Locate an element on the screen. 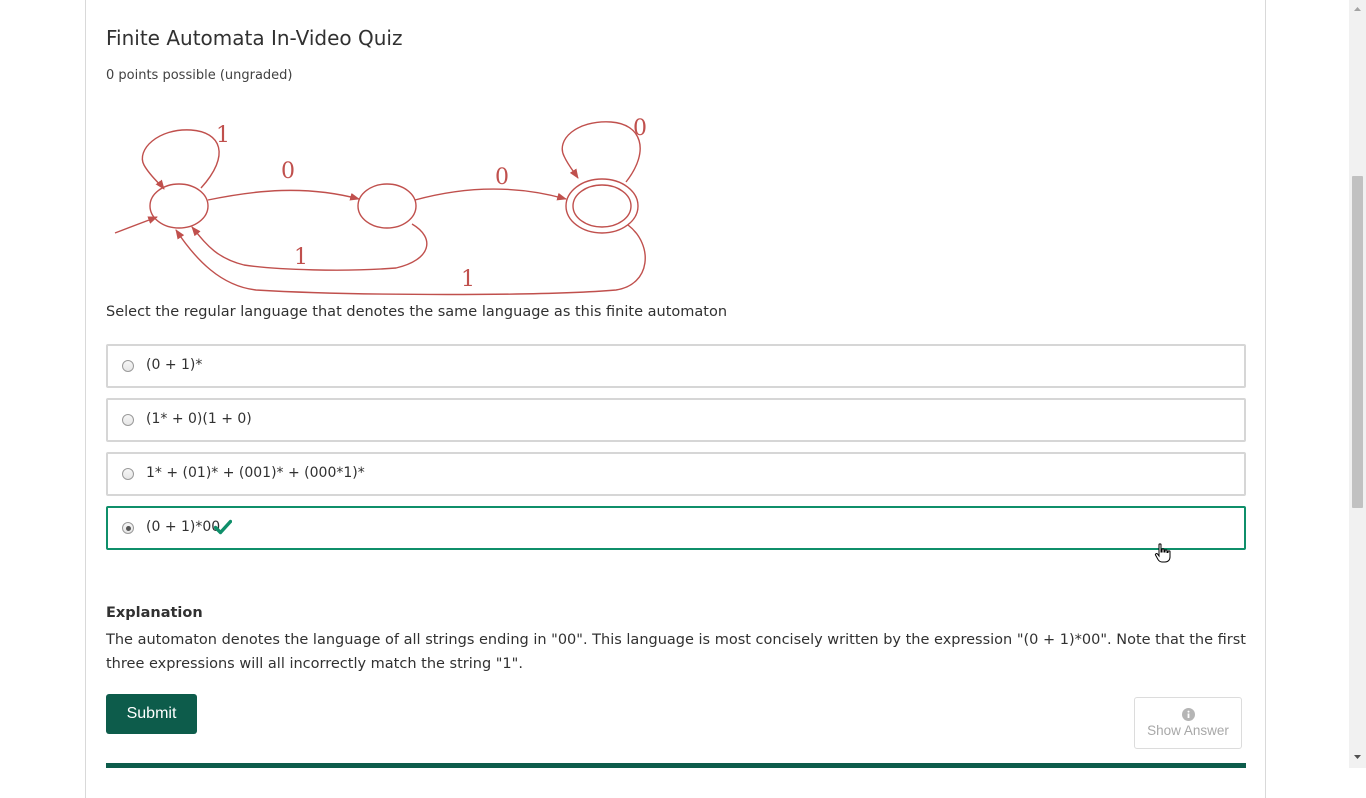 This screenshot has width=1366, height=798. label-middle-start: 1 is located at coordinates (301, 257).